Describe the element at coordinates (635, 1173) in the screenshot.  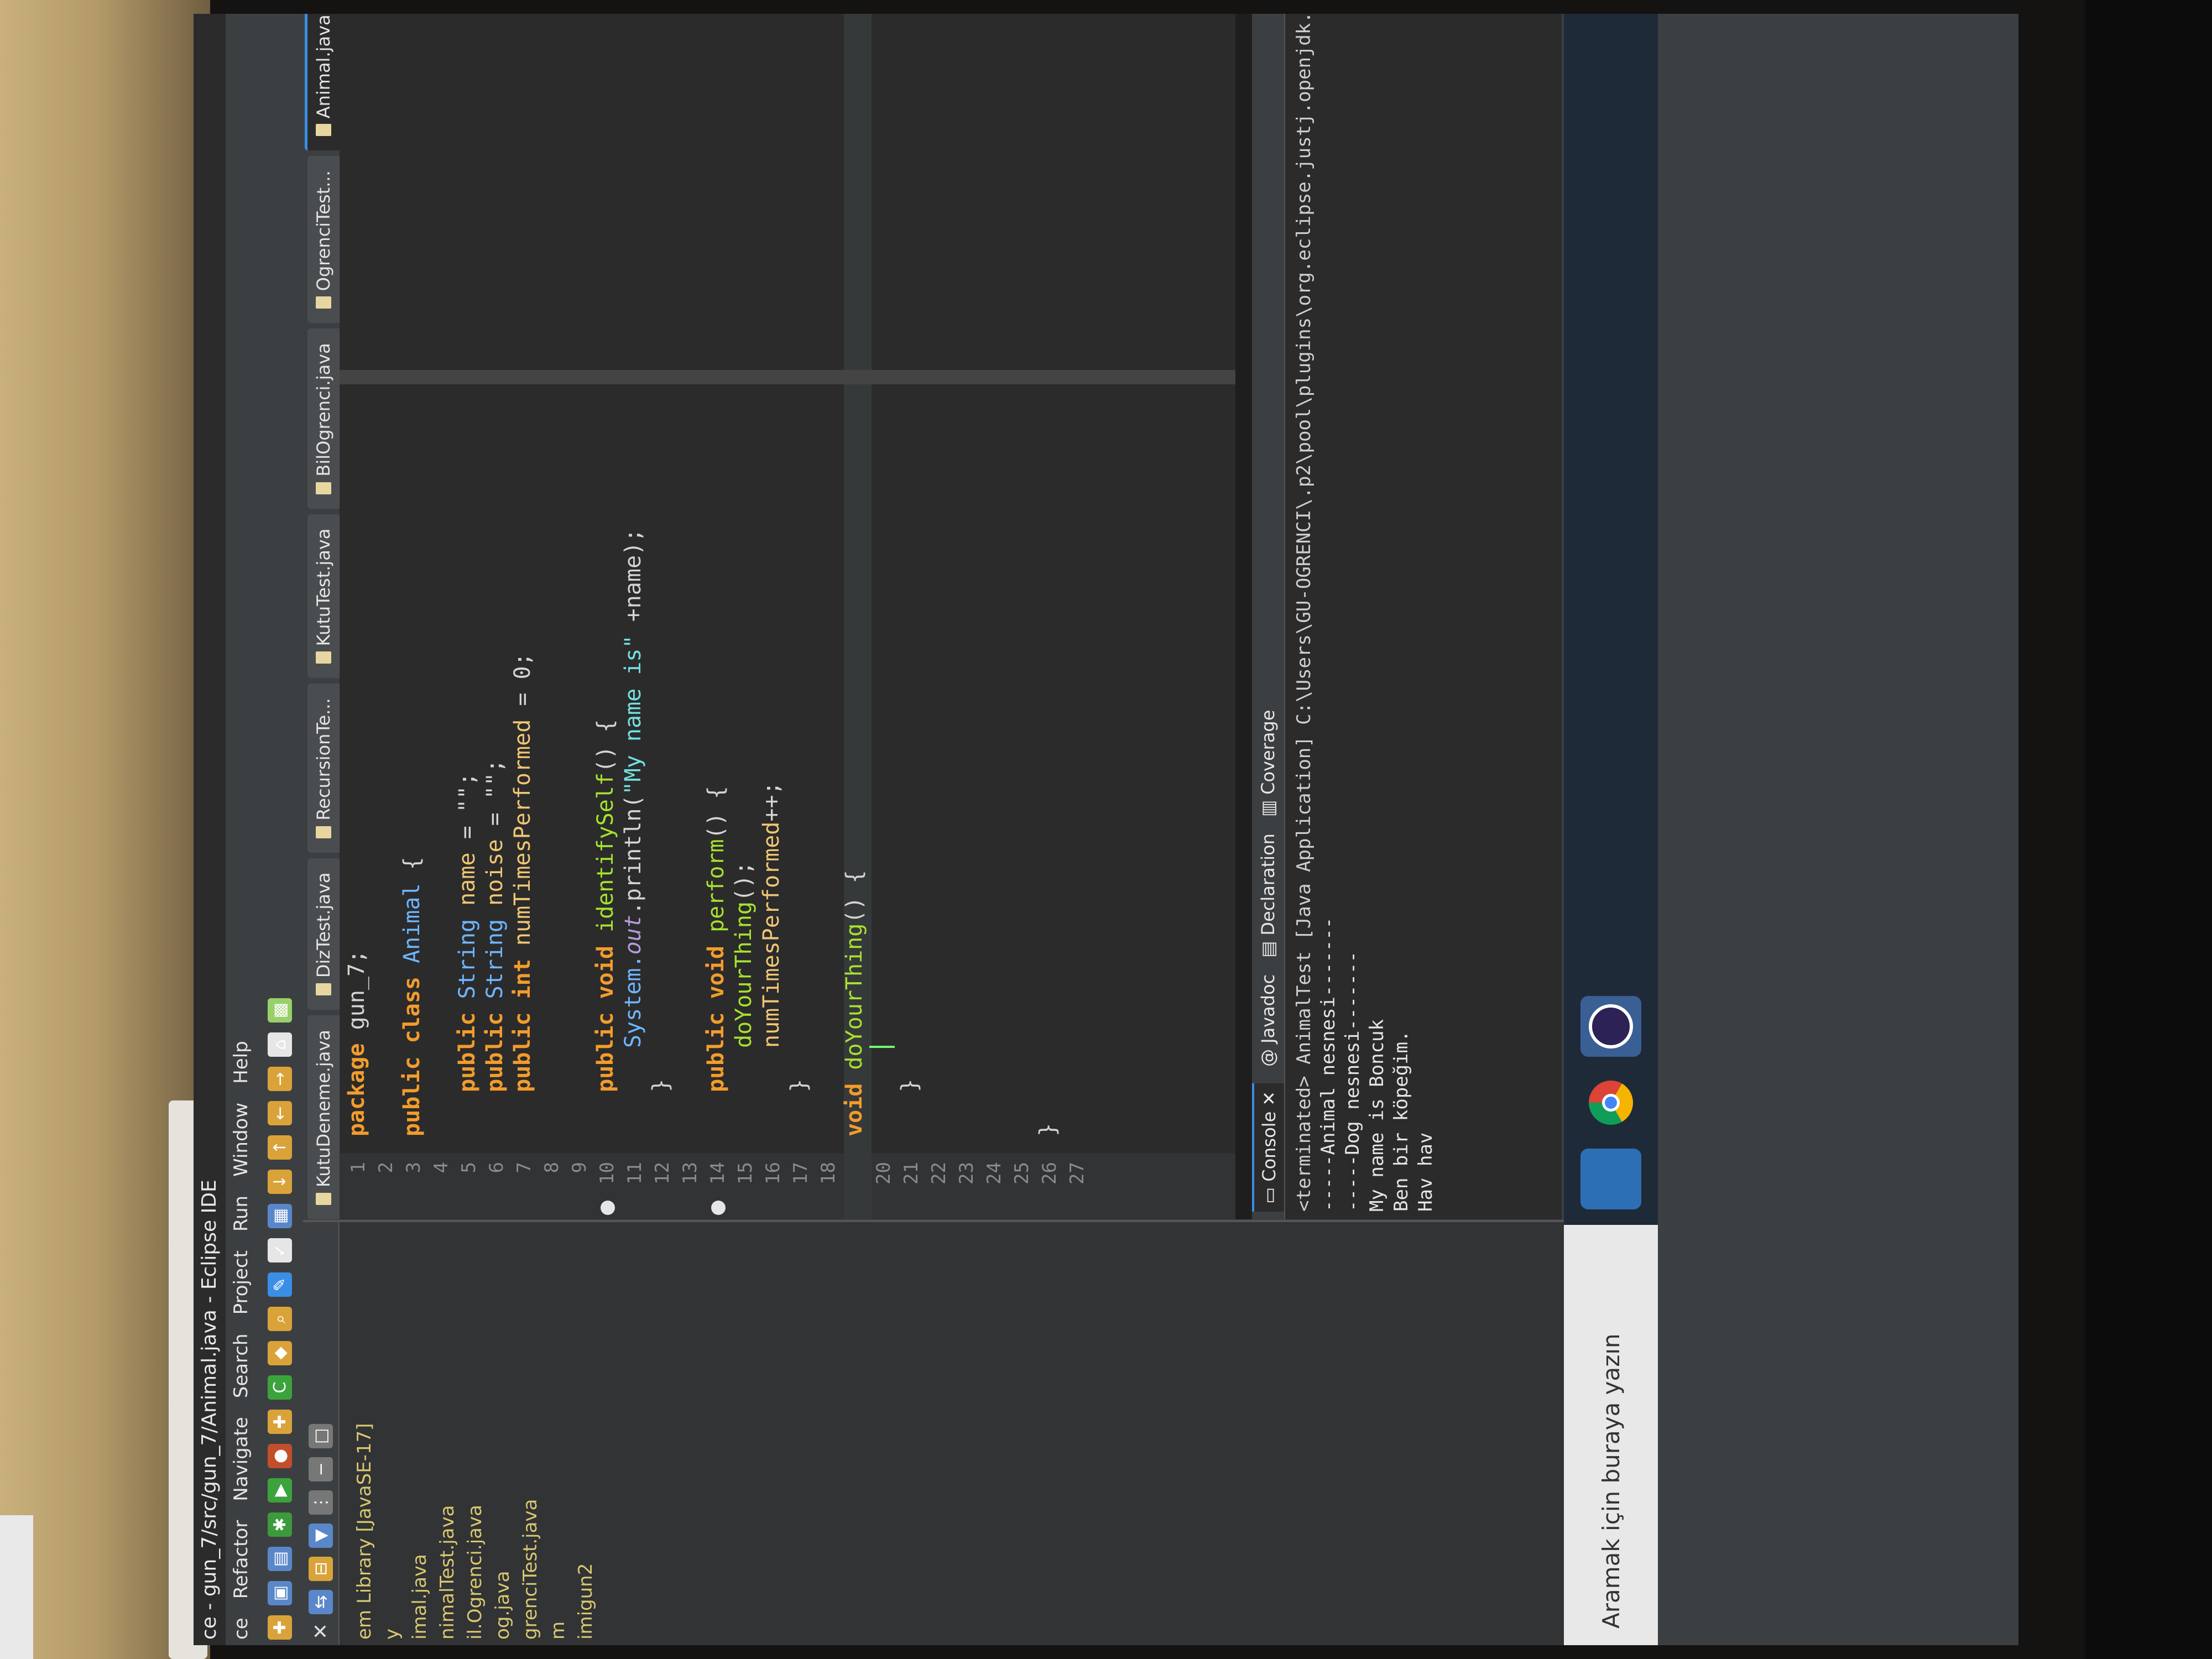
I see `line-number: 11` at that location.